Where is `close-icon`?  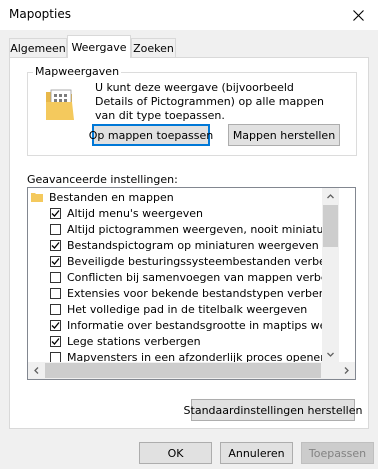 close-icon is located at coordinates (358, 15).